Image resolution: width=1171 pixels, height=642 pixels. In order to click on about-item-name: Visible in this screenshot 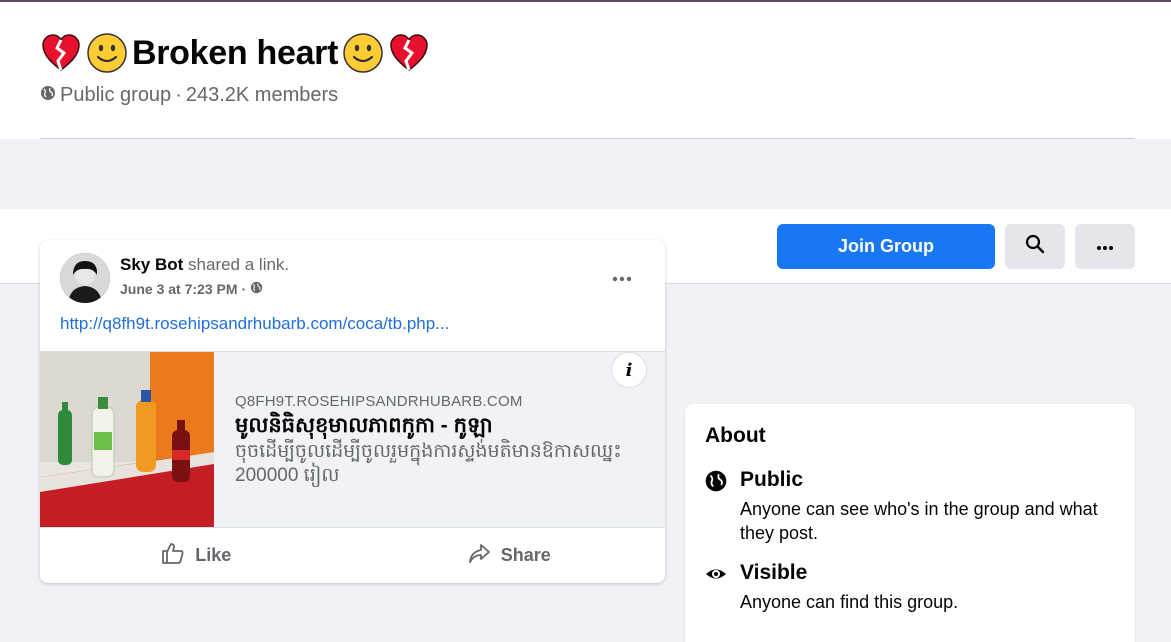, I will do `click(774, 572)`.